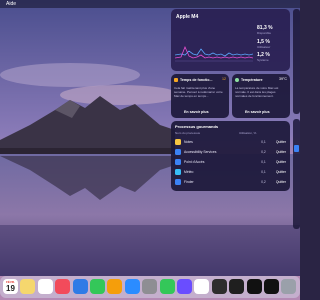 This screenshot has width=320, height=300. Describe the element at coordinates (115, 286) in the screenshot. I see `pages-app-icon` at that location.